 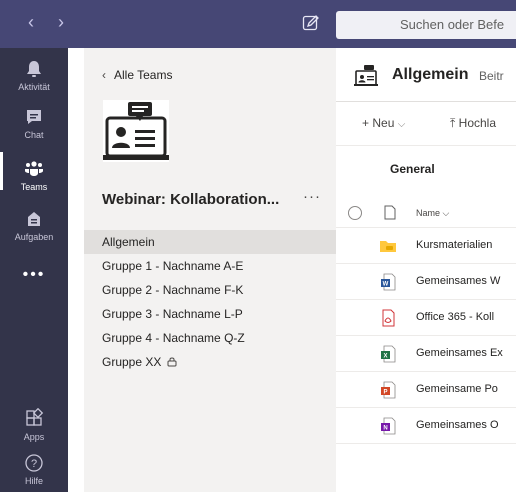 I want to click on tab-posts: Beitr, so click(x=491, y=76).